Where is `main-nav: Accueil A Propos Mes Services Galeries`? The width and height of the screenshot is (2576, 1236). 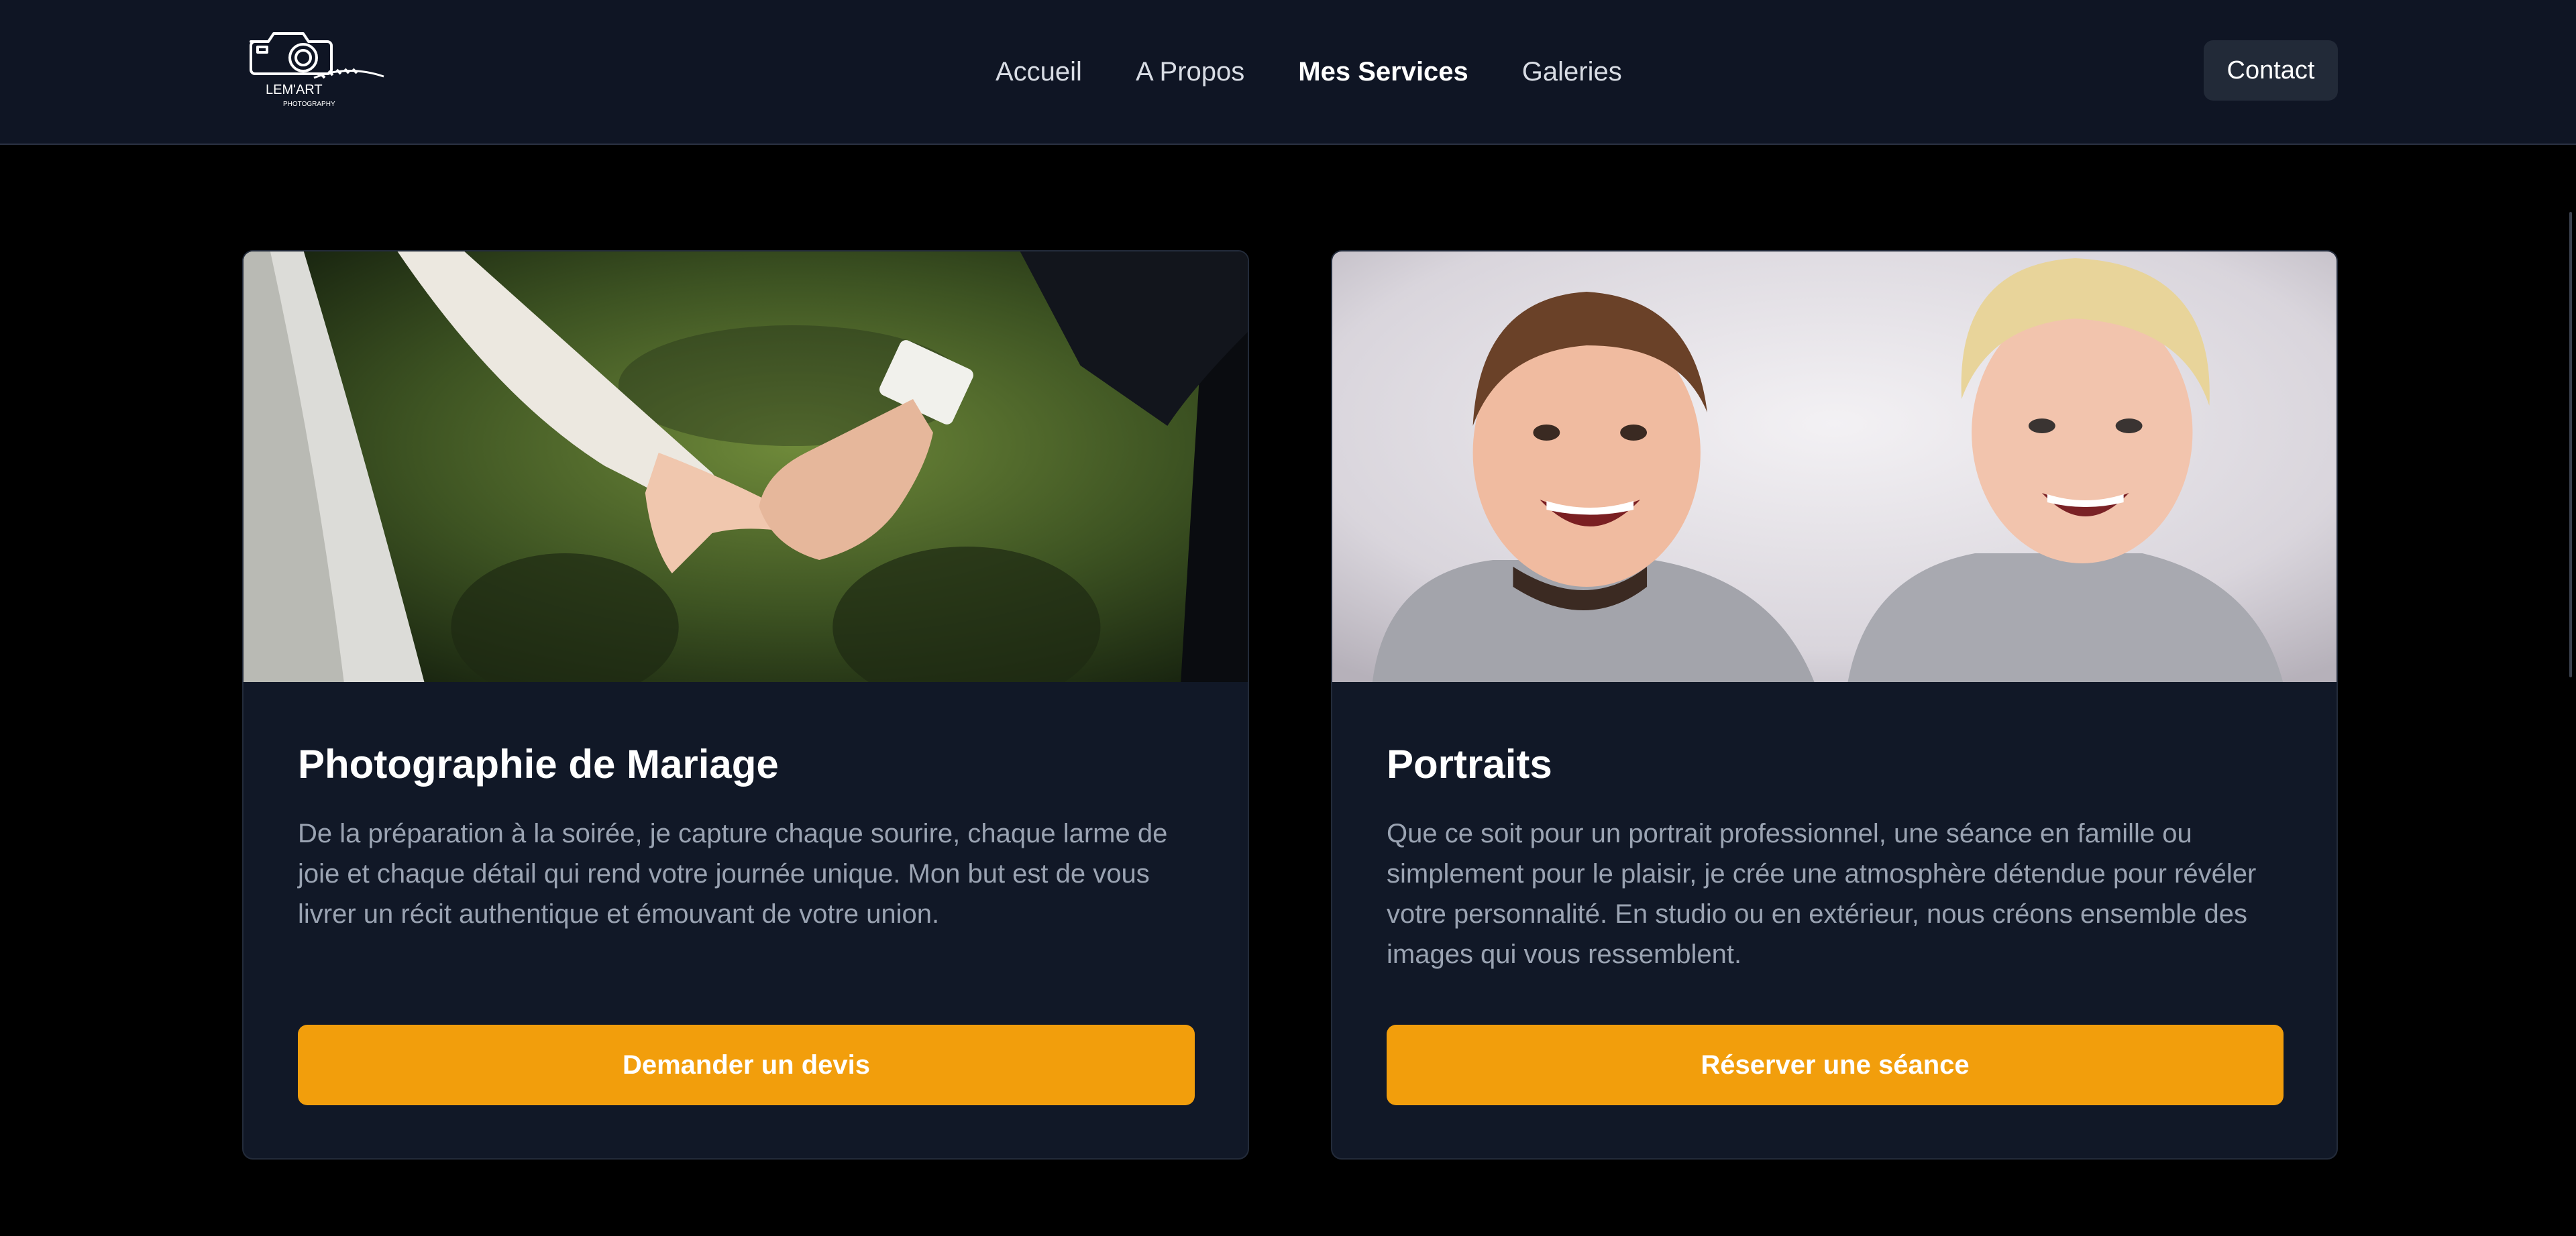 main-nav: Accueil A Propos Mes Services Galeries is located at coordinates (1309, 72).